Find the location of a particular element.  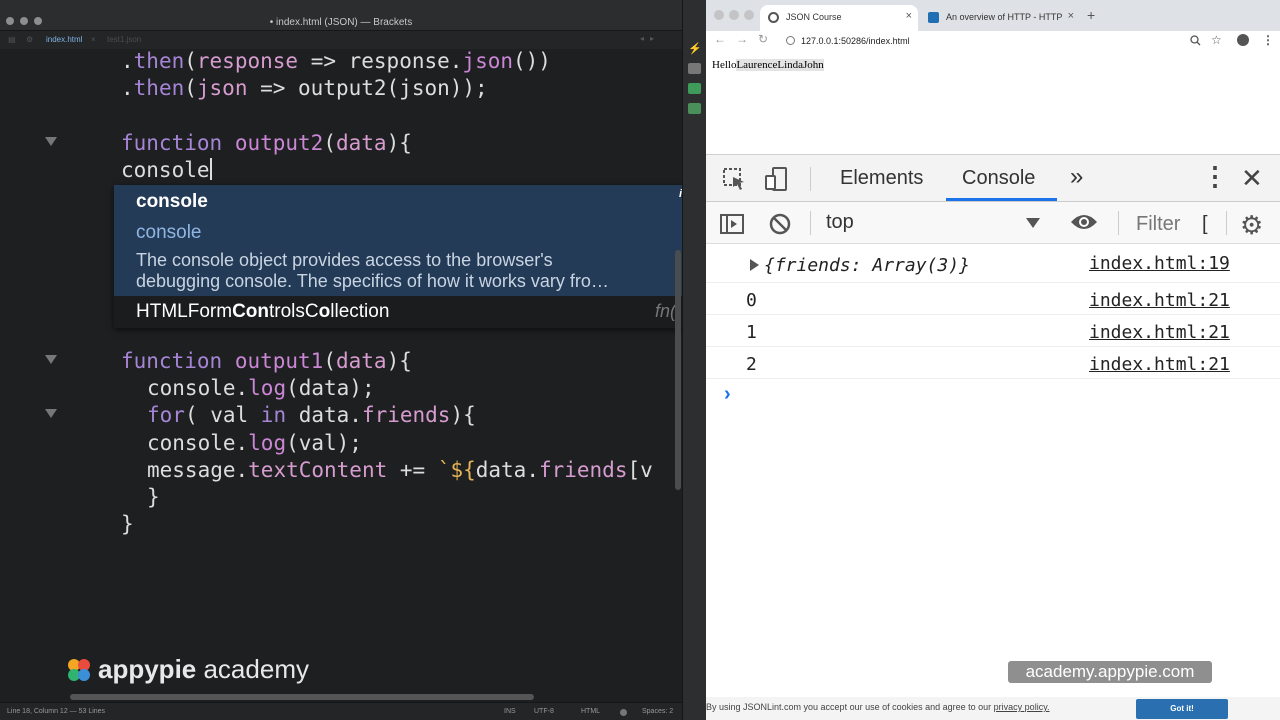

code-line: message.textContent += `${data.friends[v is located at coordinates (400, 470).